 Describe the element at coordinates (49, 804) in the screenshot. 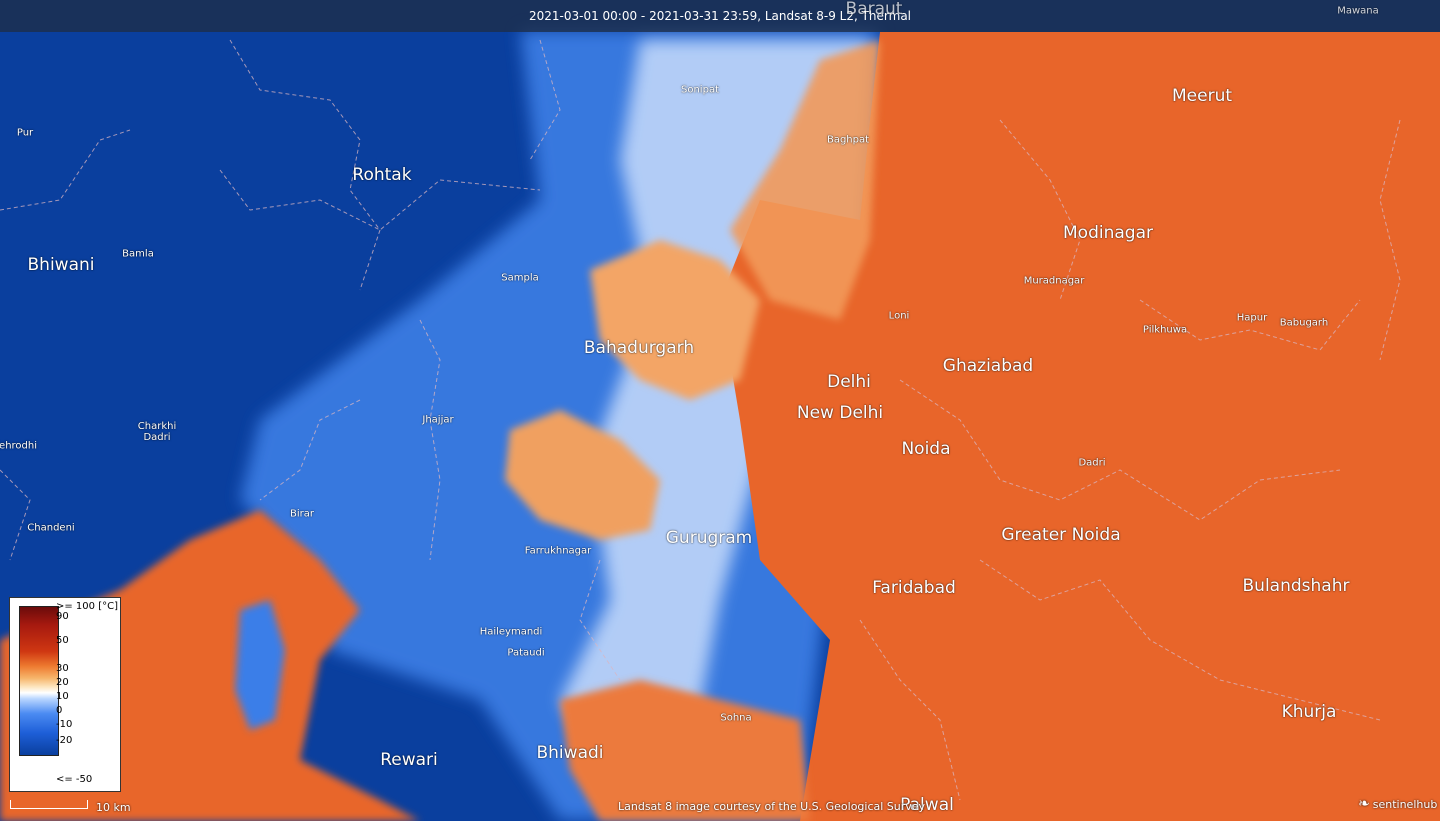

I see `scale-bar` at that location.